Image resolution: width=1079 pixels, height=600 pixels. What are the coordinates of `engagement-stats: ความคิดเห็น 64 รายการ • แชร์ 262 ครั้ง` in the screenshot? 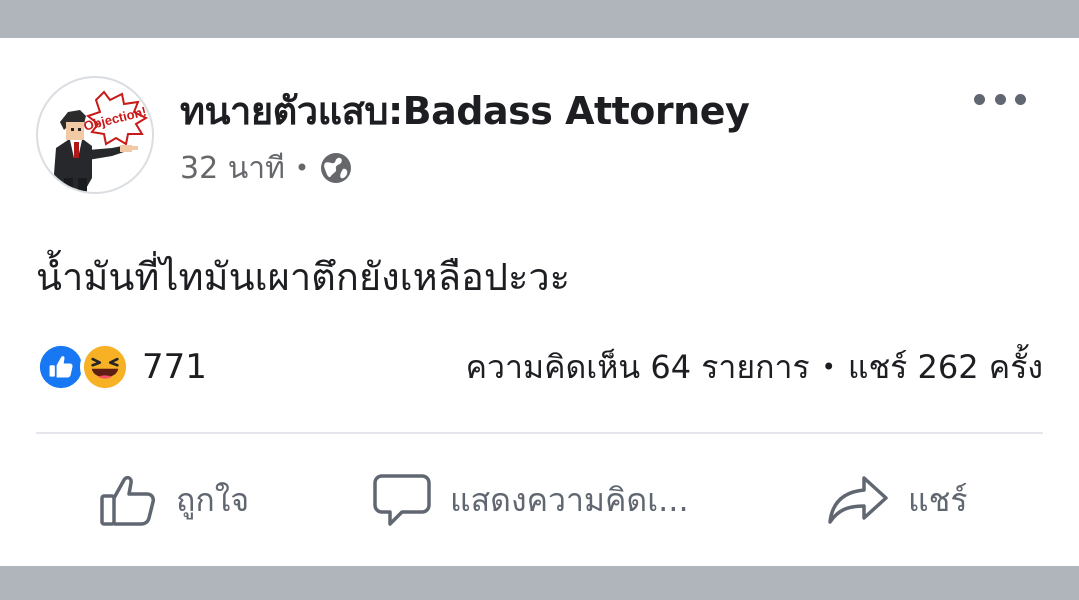 It's located at (754, 367).